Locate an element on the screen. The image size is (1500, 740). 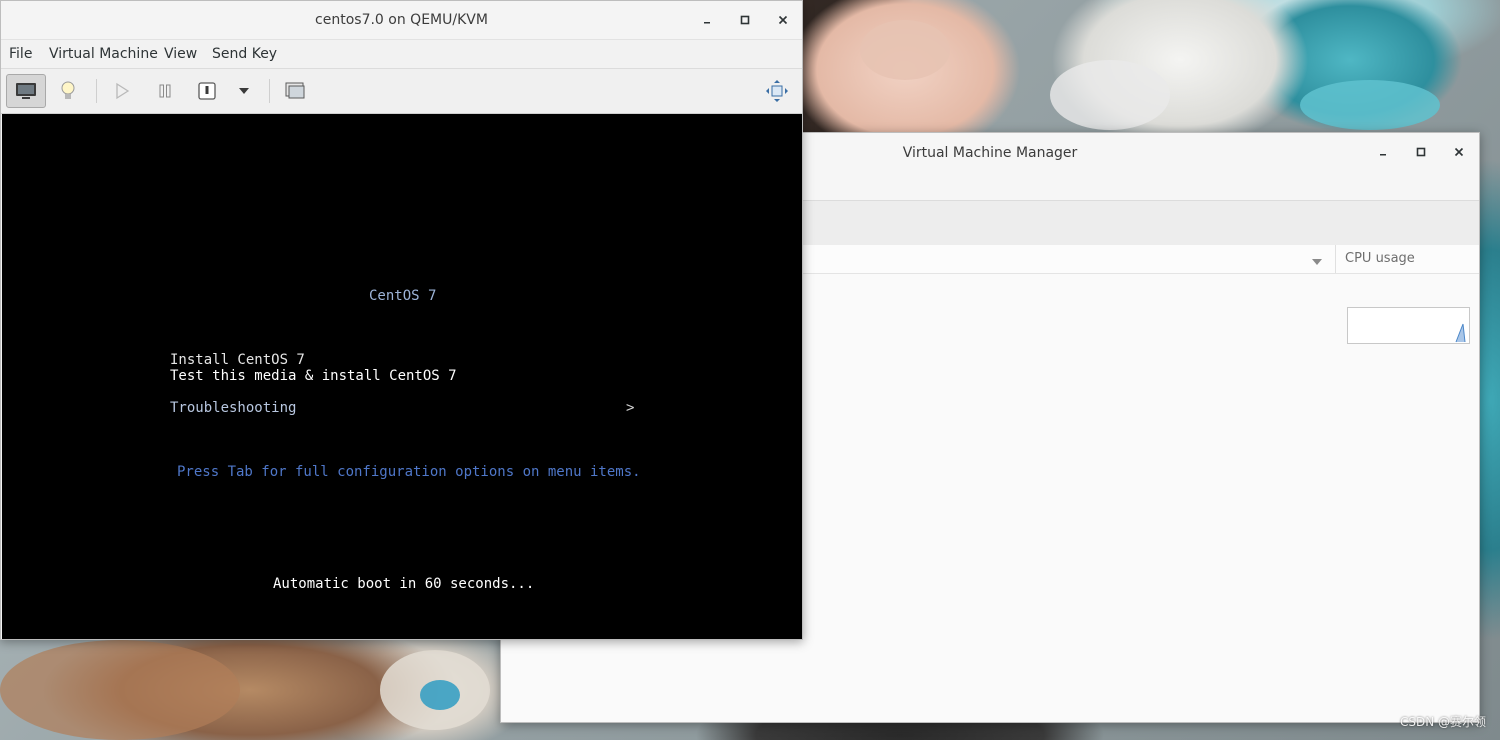
boot-option-test-and-install: Test this media & install CentOS 7 is located at coordinates (313, 376).